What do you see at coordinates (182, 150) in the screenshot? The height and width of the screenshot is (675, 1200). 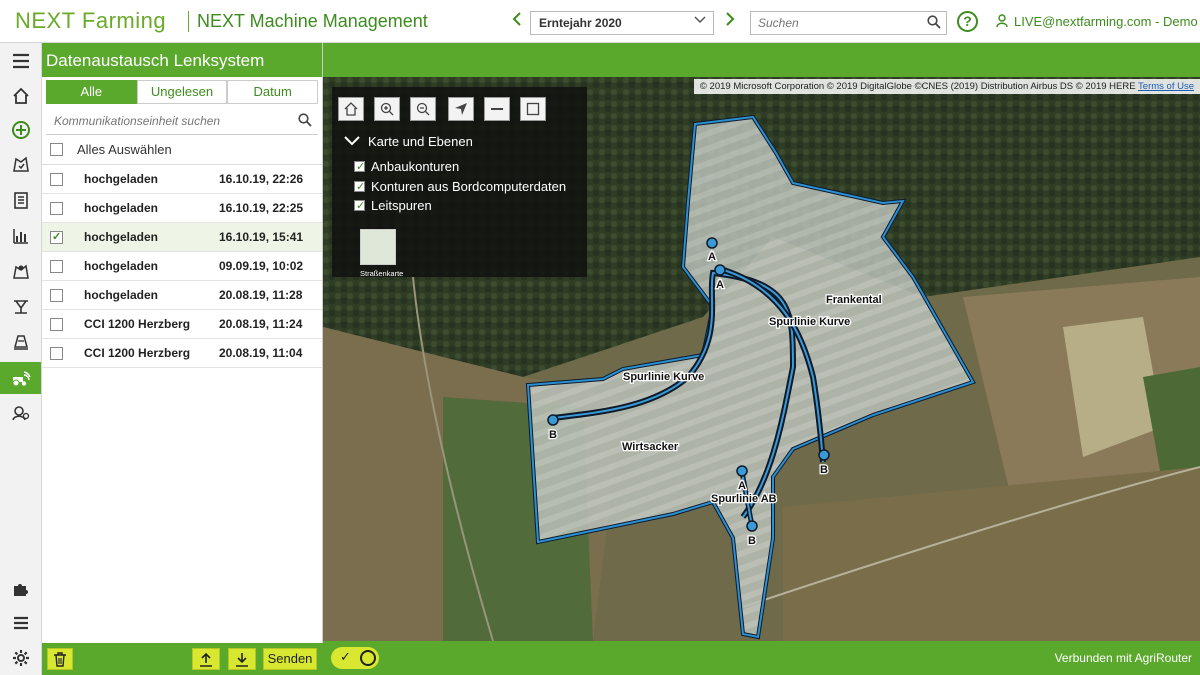 I see `select-all-row: Alles Auswählen` at bounding box center [182, 150].